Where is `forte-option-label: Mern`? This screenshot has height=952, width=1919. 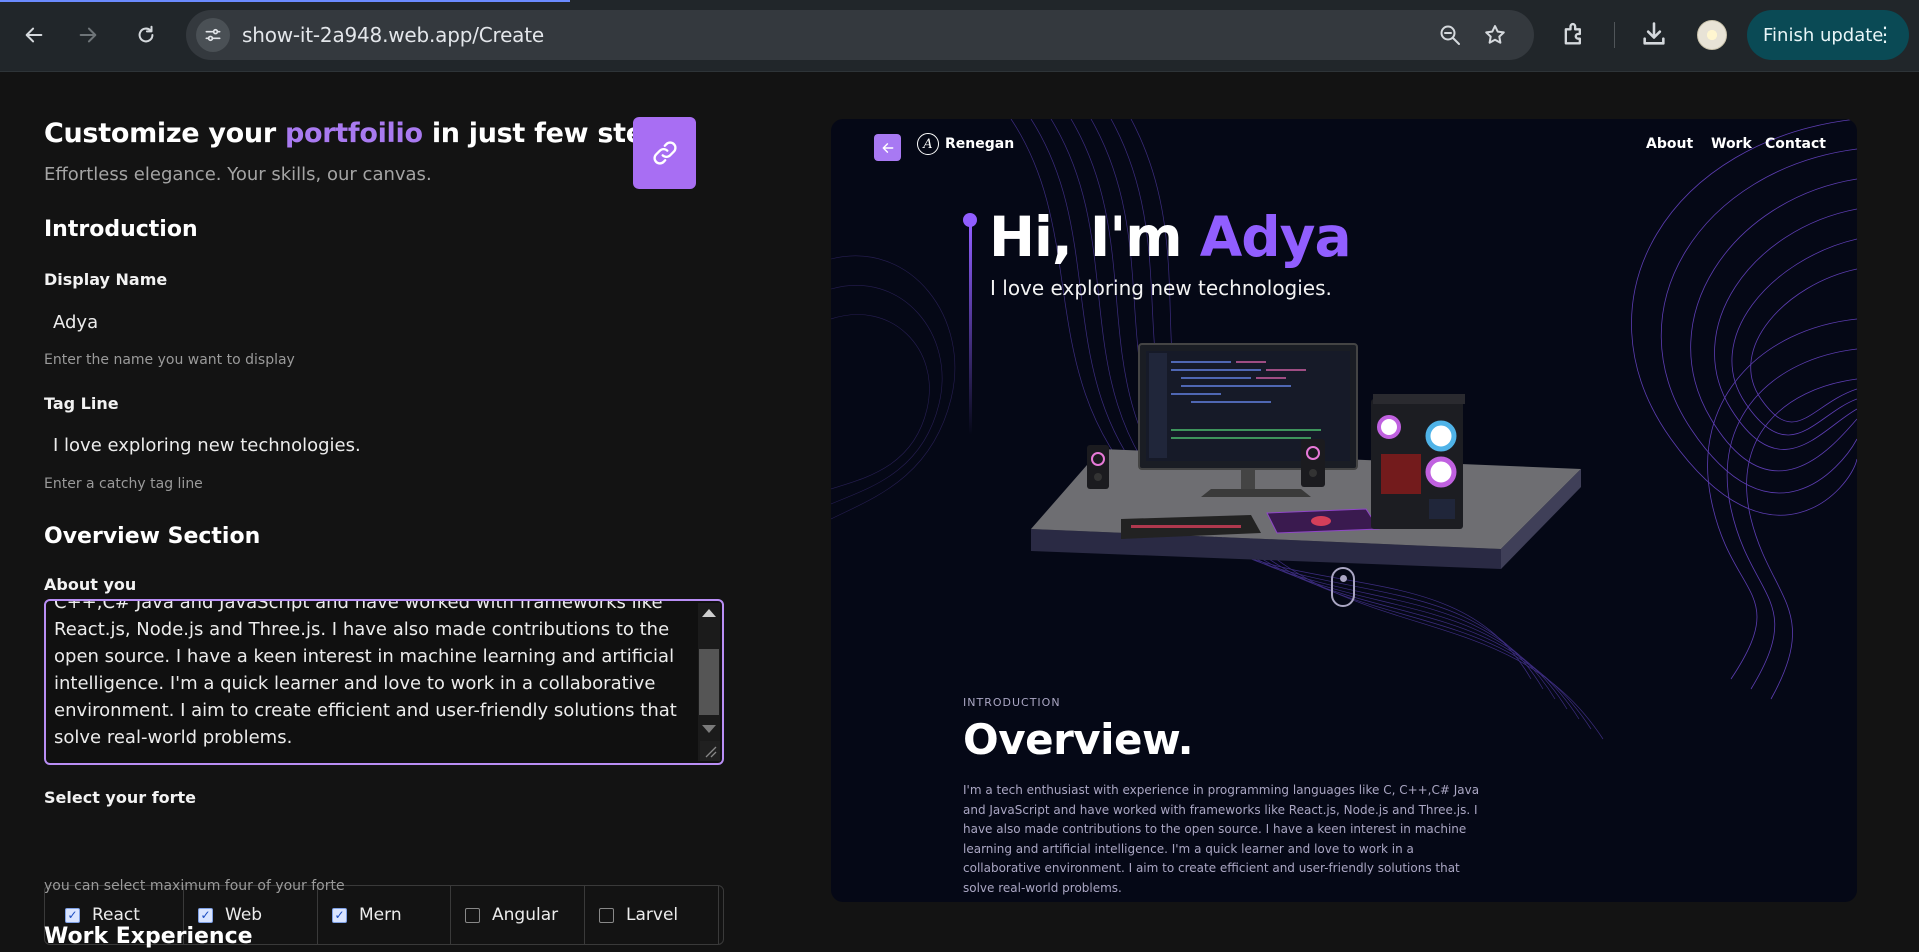 forte-option-label: Mern is located at coordinates (380, 915).